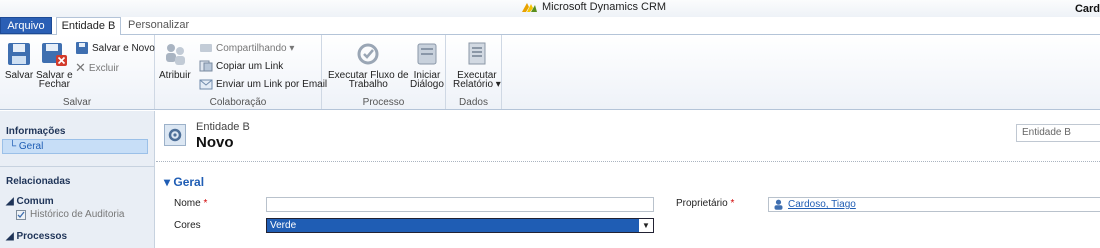 Image resolution: width=1100 pixels, height=248 pixels. What do you see at coordinates (238, 102) in the screenshot?
I see `group-label-colaboracao: Colaboração` at bounding box center [238, 102].